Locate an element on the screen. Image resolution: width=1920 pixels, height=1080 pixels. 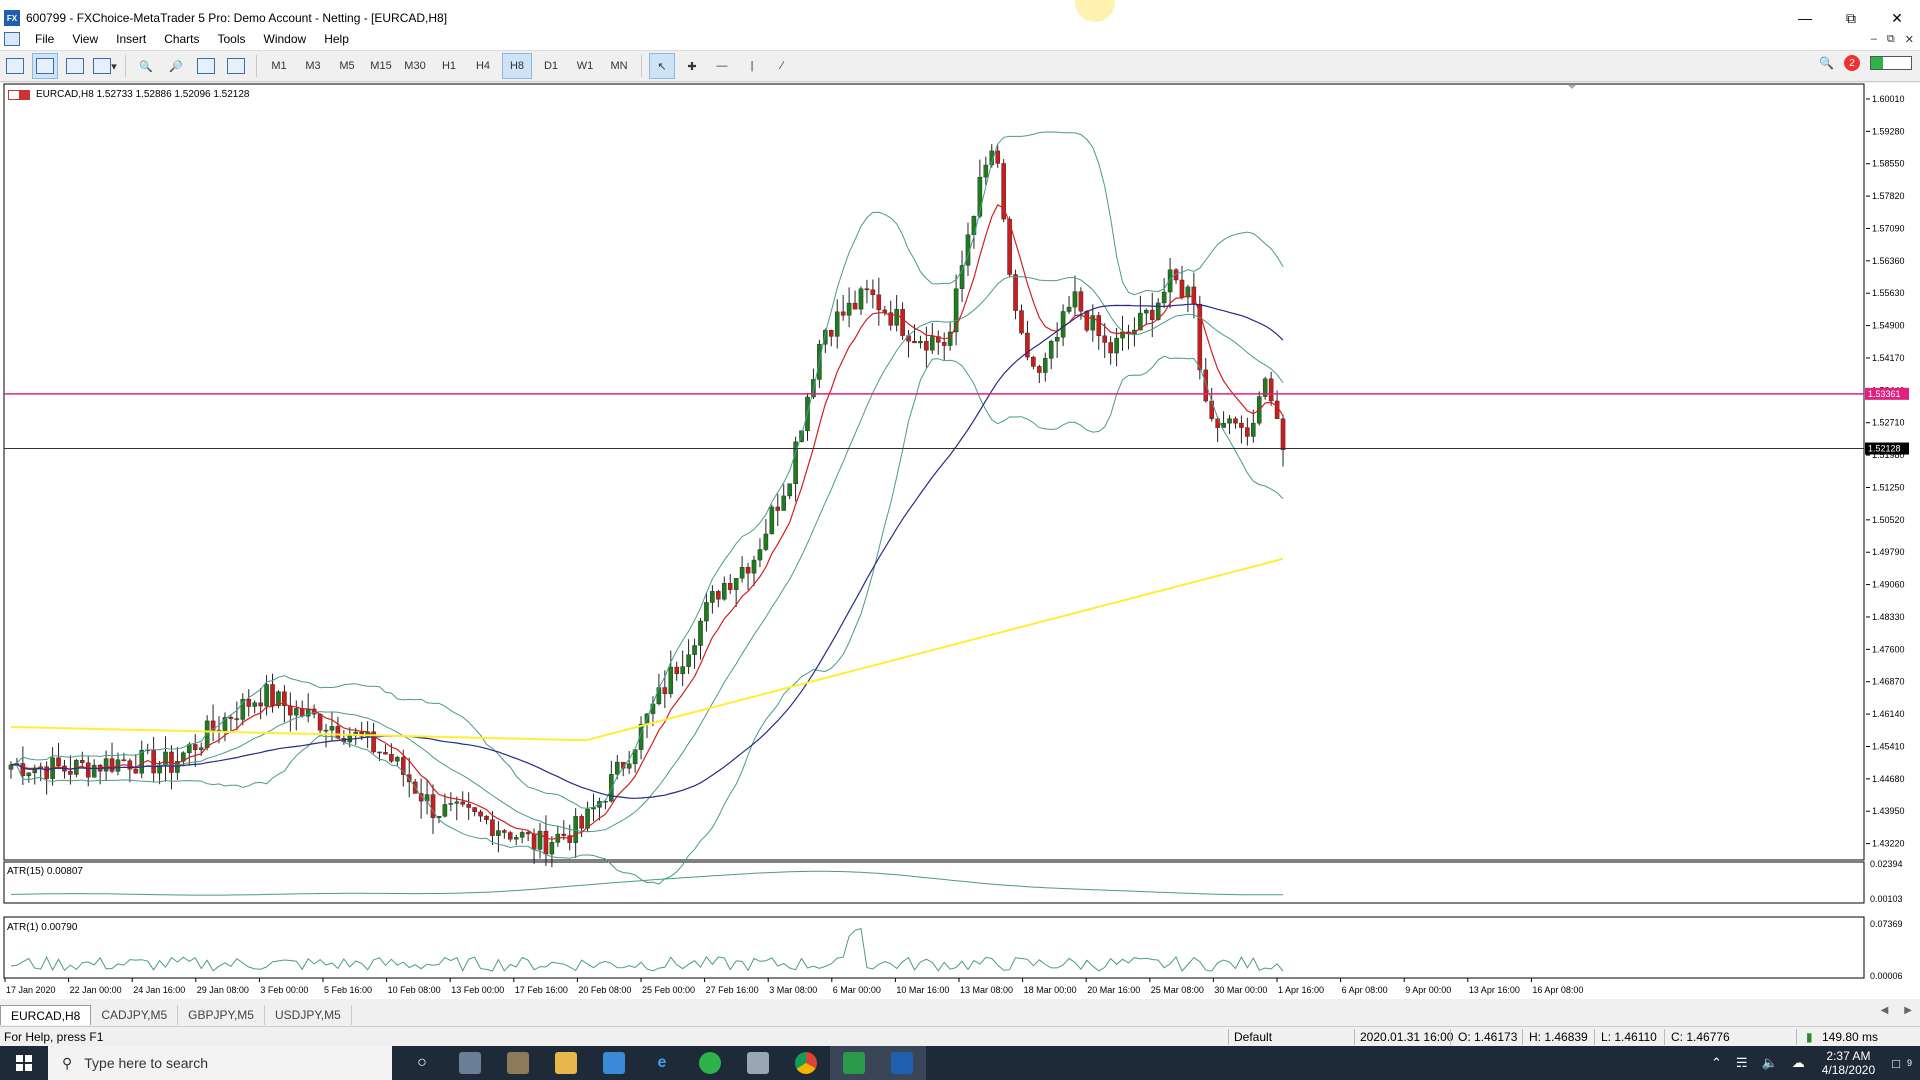
file-manager-icon is located at coordinates (470, 1063).